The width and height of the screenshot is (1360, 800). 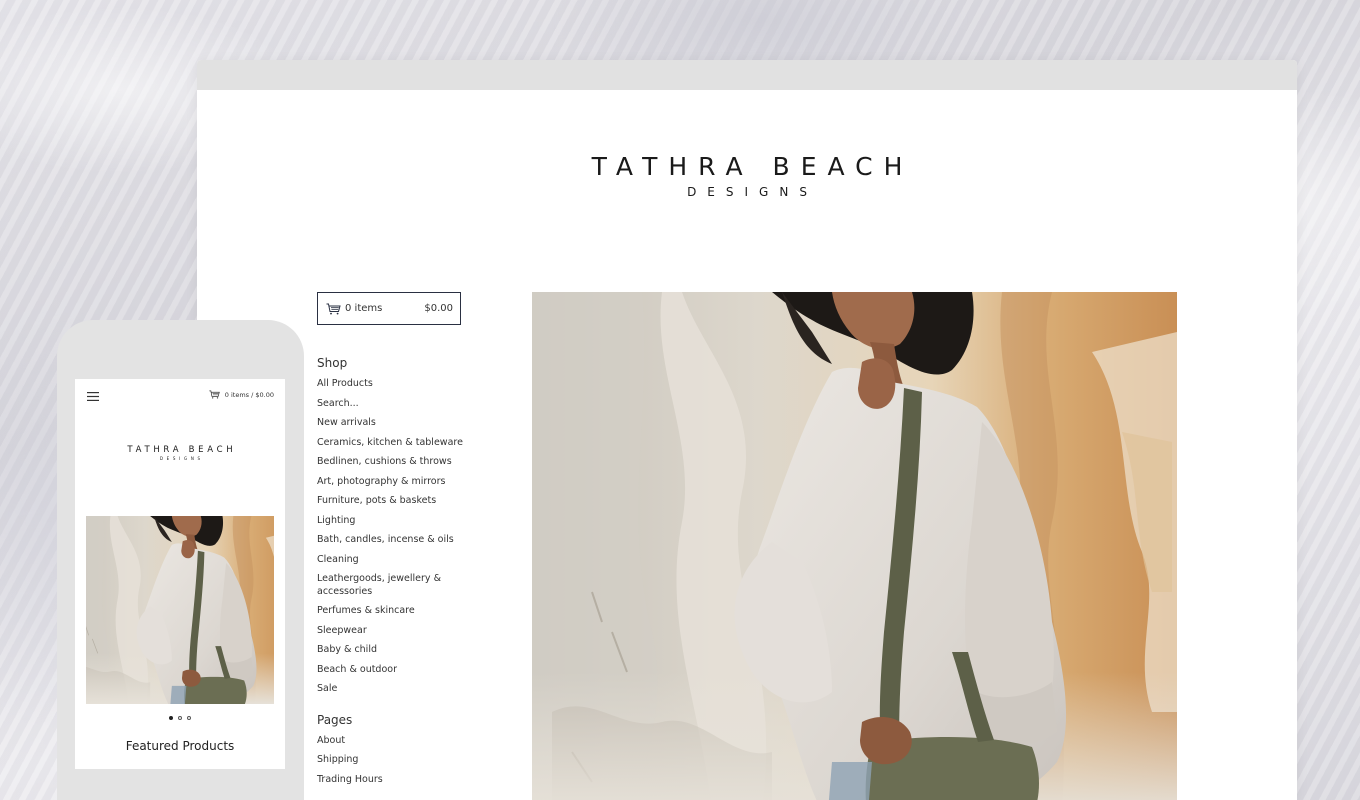 I want to click on nav-item-shipping: Shipping, so click(x=397, y=760).